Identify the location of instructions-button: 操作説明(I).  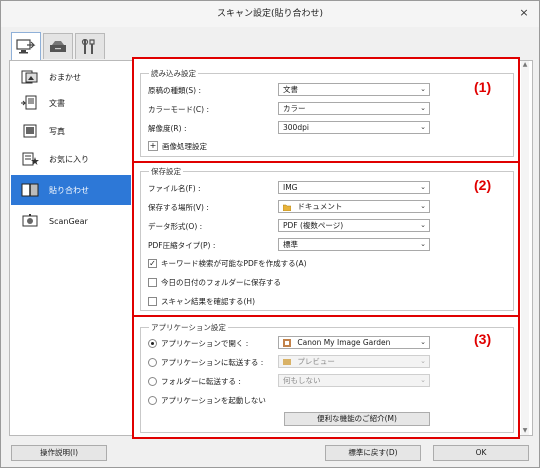
(59, 453).